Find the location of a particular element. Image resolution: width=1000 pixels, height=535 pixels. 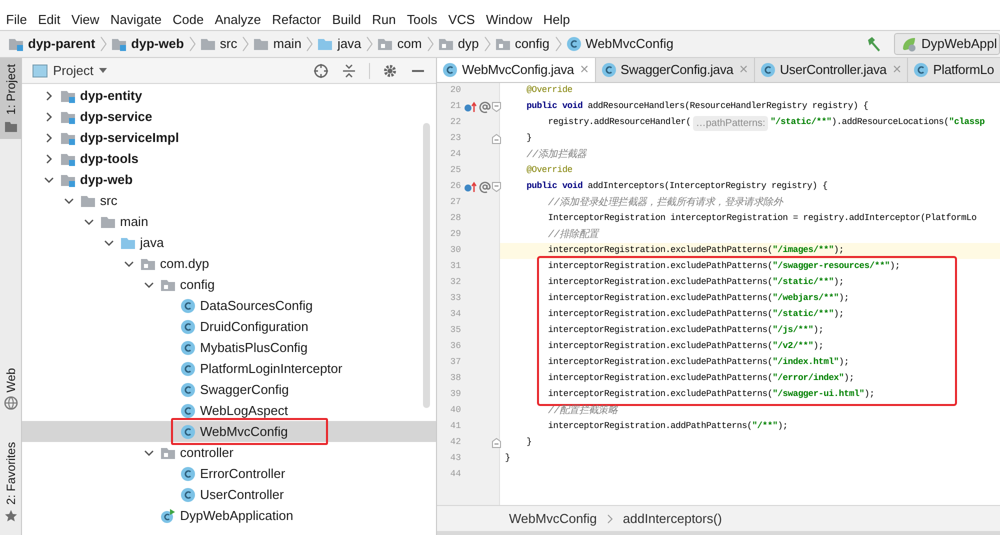

menu-item: Build is located at coordinates (347, 20).